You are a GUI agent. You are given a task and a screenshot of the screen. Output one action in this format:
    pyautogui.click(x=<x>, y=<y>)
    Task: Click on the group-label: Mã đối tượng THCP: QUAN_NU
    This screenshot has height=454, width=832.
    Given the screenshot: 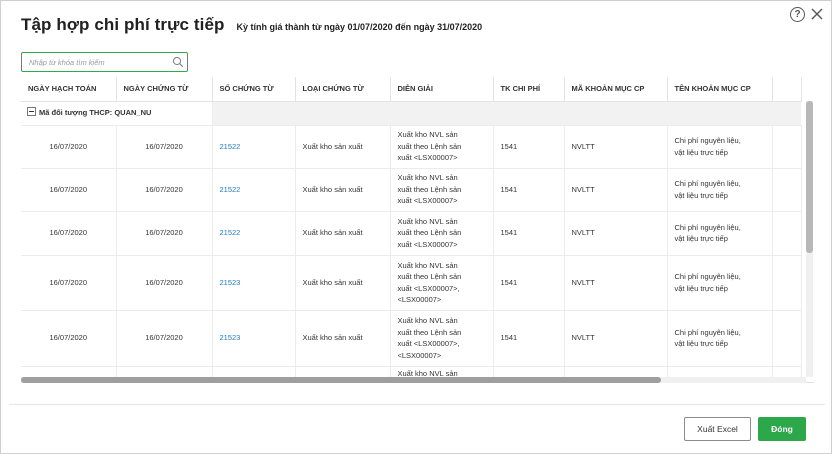 What is the action you would take?
    pyautogui.click(x=95, y=113)
    